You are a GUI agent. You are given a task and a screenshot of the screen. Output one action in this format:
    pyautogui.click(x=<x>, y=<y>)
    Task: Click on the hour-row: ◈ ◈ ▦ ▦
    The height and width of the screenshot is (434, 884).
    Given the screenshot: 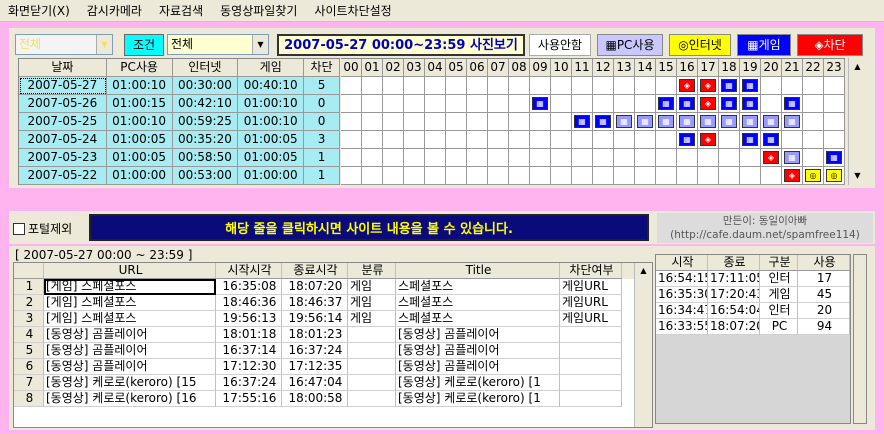 What is the action you would take?
    pyautogui.click(x=593, y=86)
    